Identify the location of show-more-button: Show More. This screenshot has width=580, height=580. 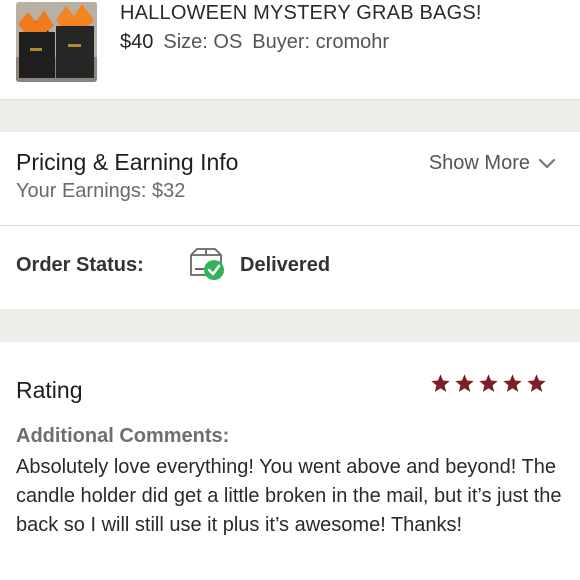
(492, 163).